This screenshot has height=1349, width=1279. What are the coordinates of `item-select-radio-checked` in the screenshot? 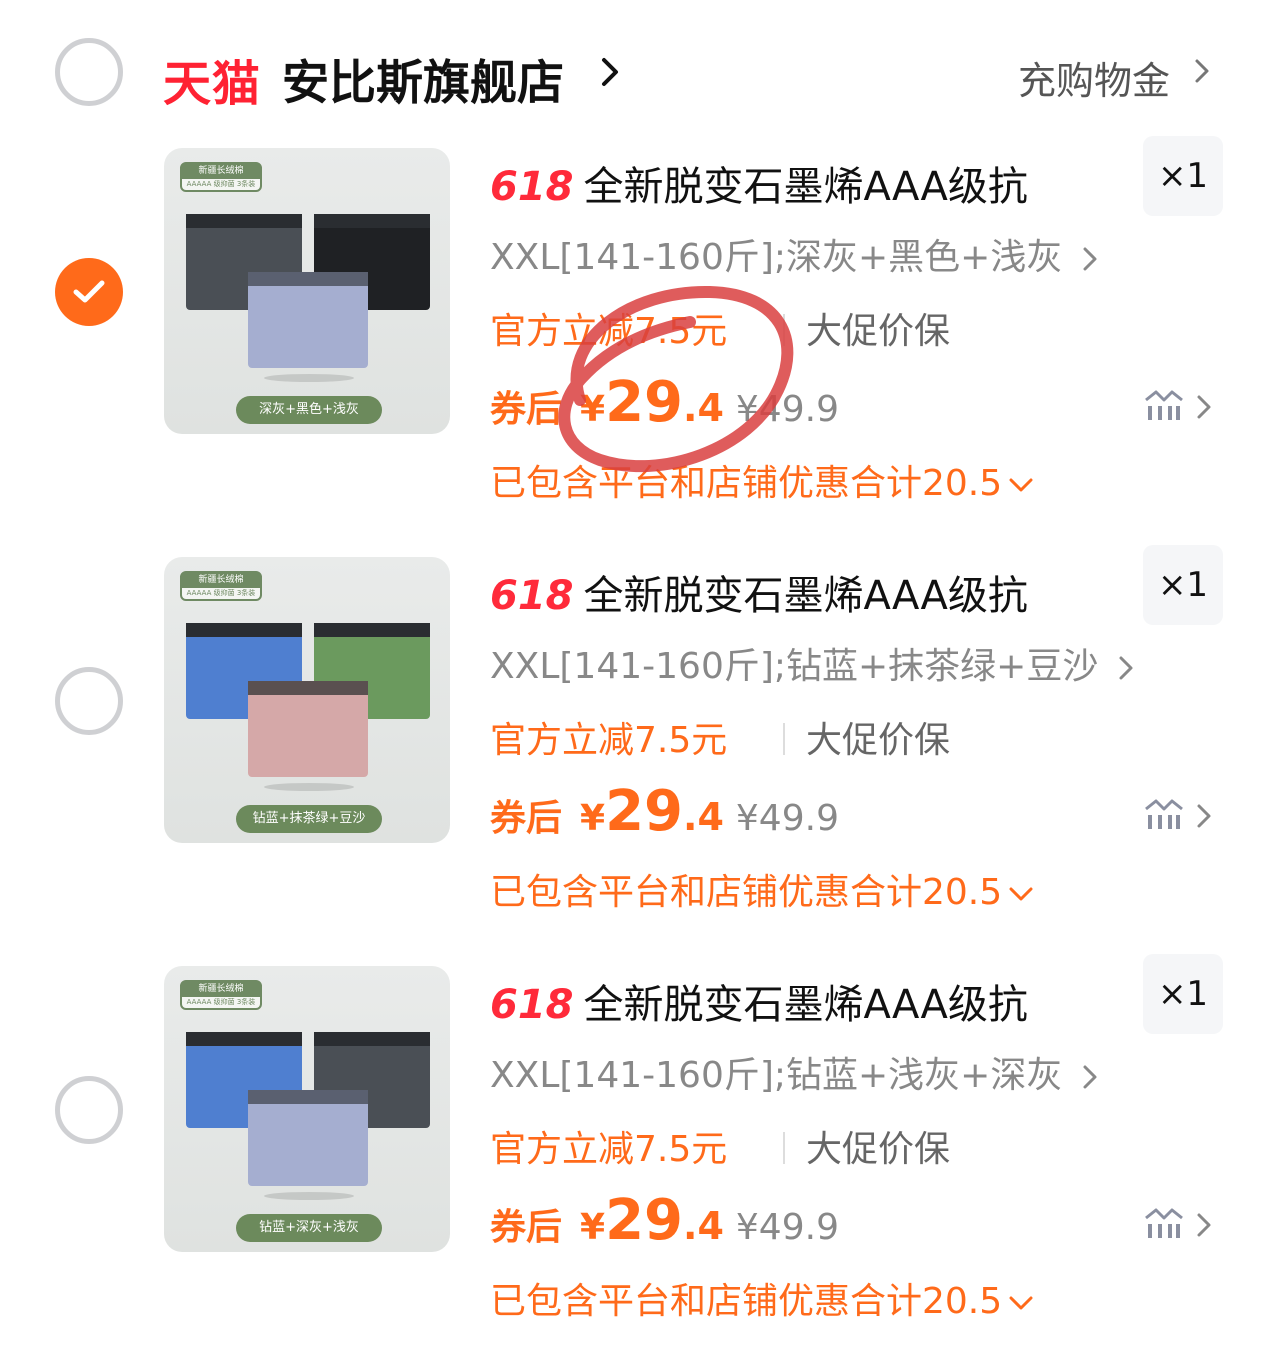 It's located at (89, 292).